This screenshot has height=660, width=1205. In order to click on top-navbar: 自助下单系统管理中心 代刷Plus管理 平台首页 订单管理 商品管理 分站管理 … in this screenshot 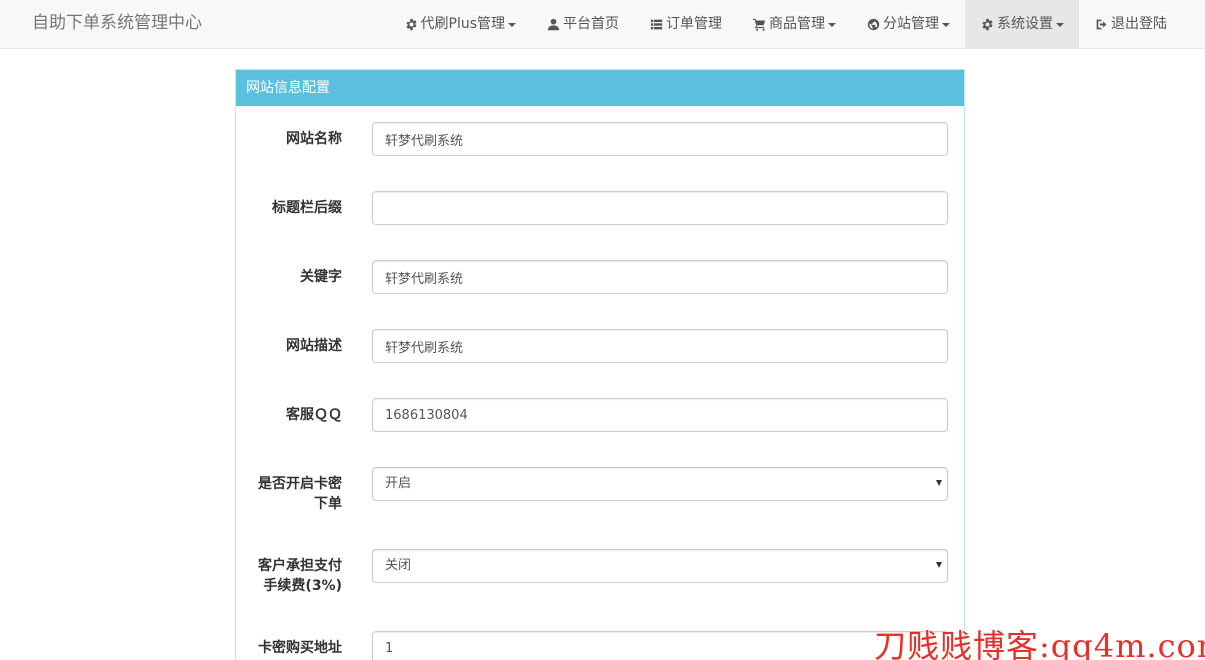, I will do `click(602, 24)`.